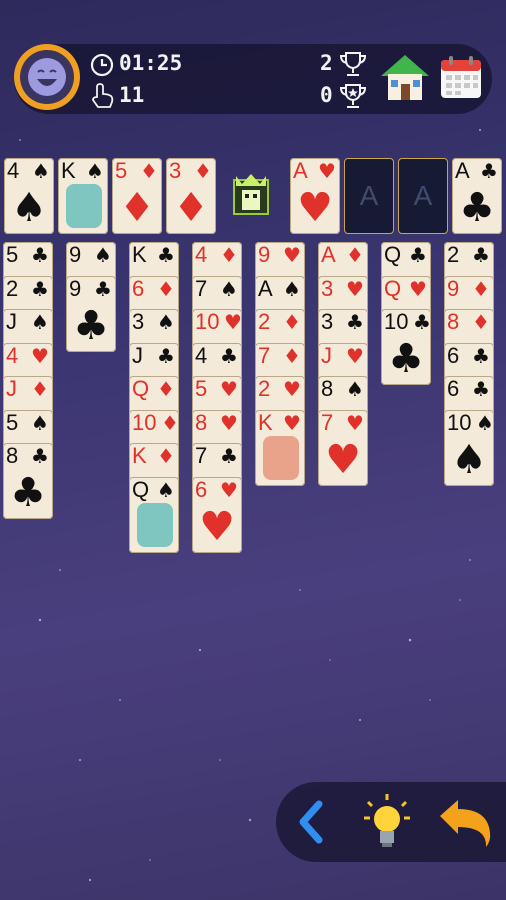 This screenshot has width=506, height=900. I want to click on tableau-card: 10 ♠ ♠, so click(469, 448).